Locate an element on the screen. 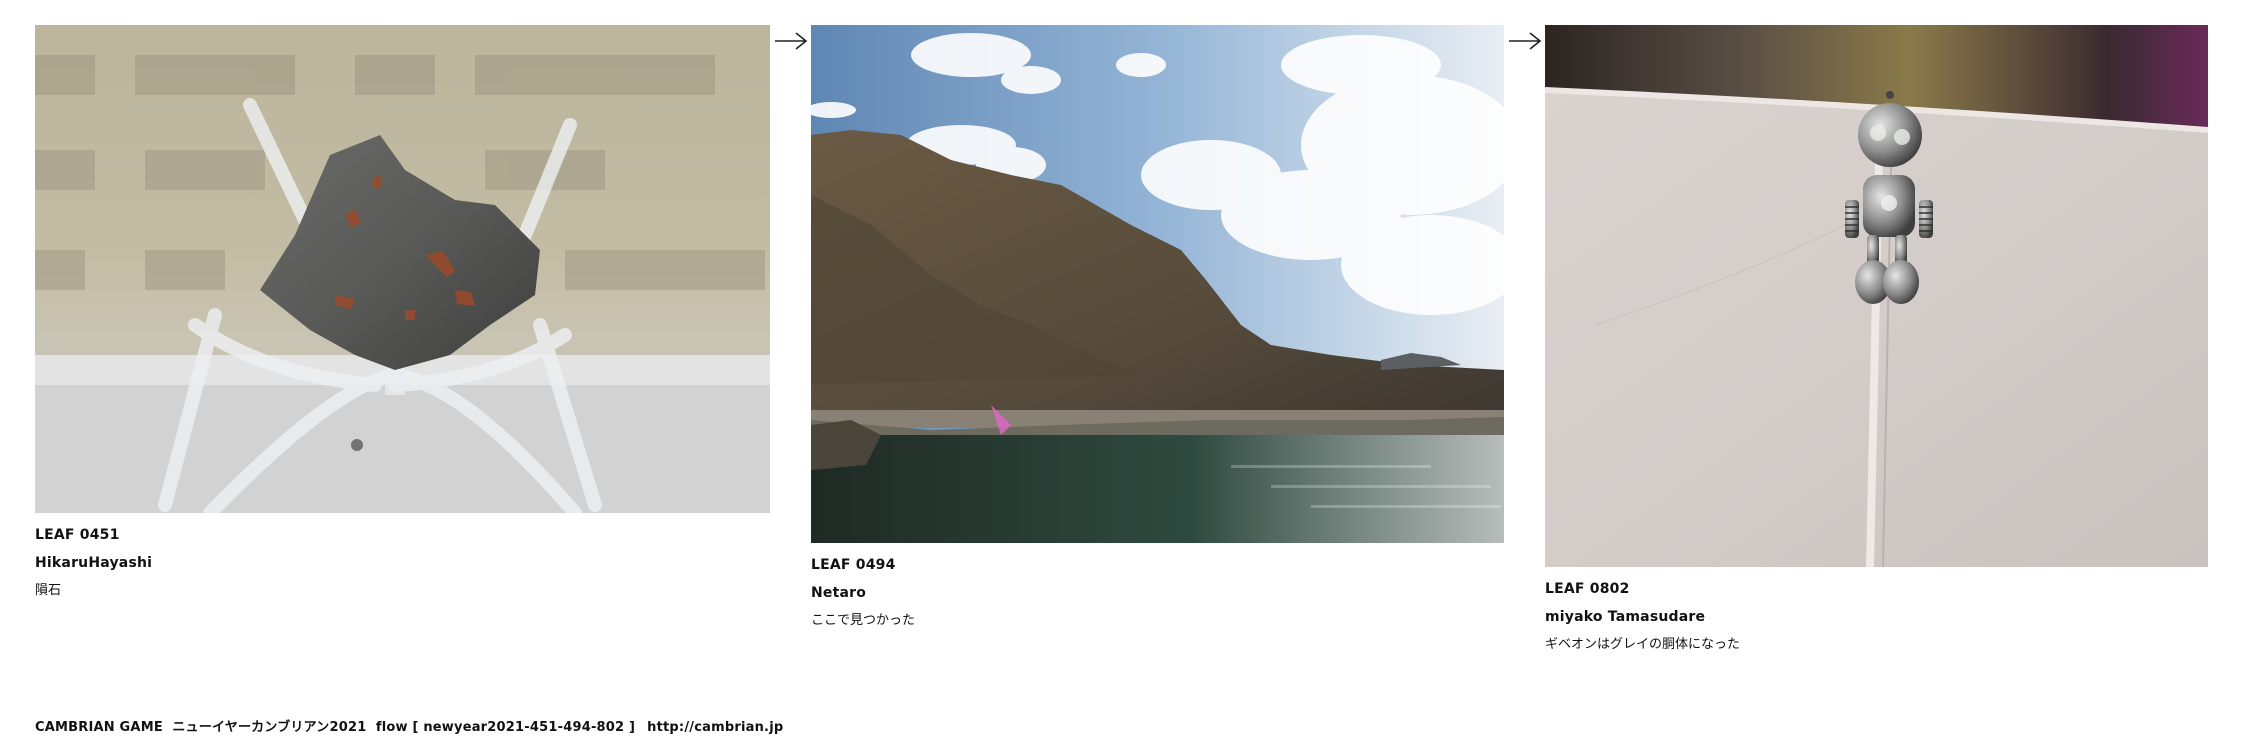 The width and height of the screenshot is (2243, 750). leaf-id: LEAF 0802 is located at coordinates (1587, 589).